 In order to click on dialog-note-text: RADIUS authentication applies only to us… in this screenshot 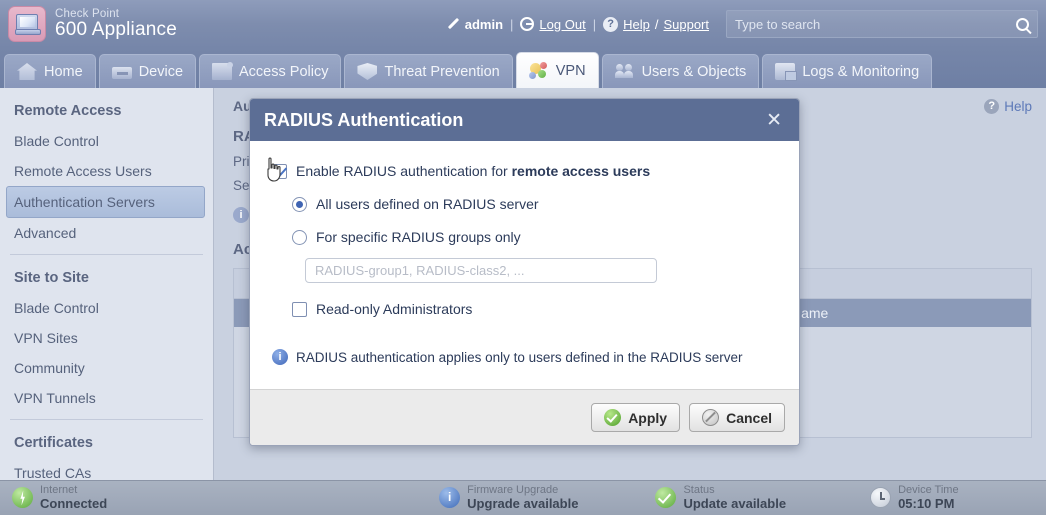, I will do `click(519, 357)`.